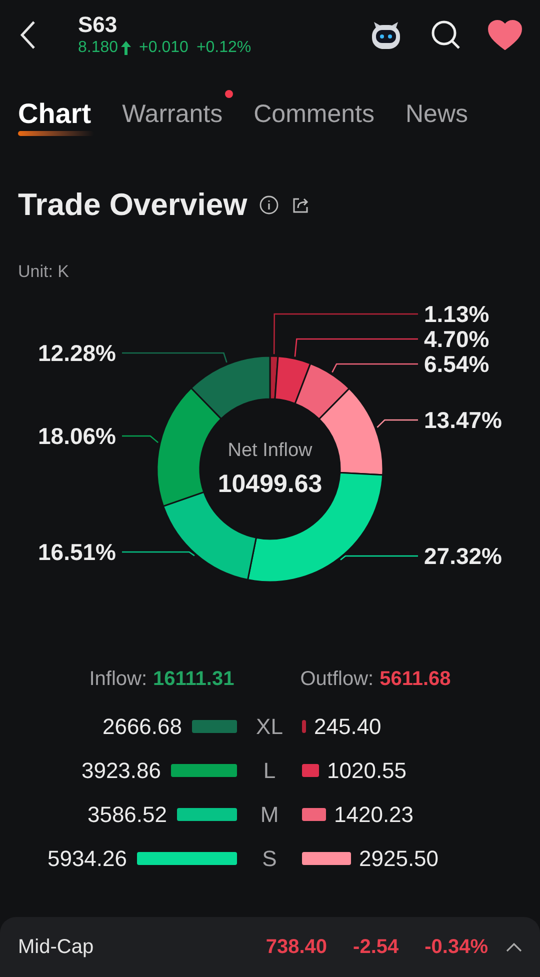 The height and width of the screenshot is (977, 540). What do you see at coordinates (269, 859) in the screenshot?
I see `size-label: S` at bounding box center [269, 859].